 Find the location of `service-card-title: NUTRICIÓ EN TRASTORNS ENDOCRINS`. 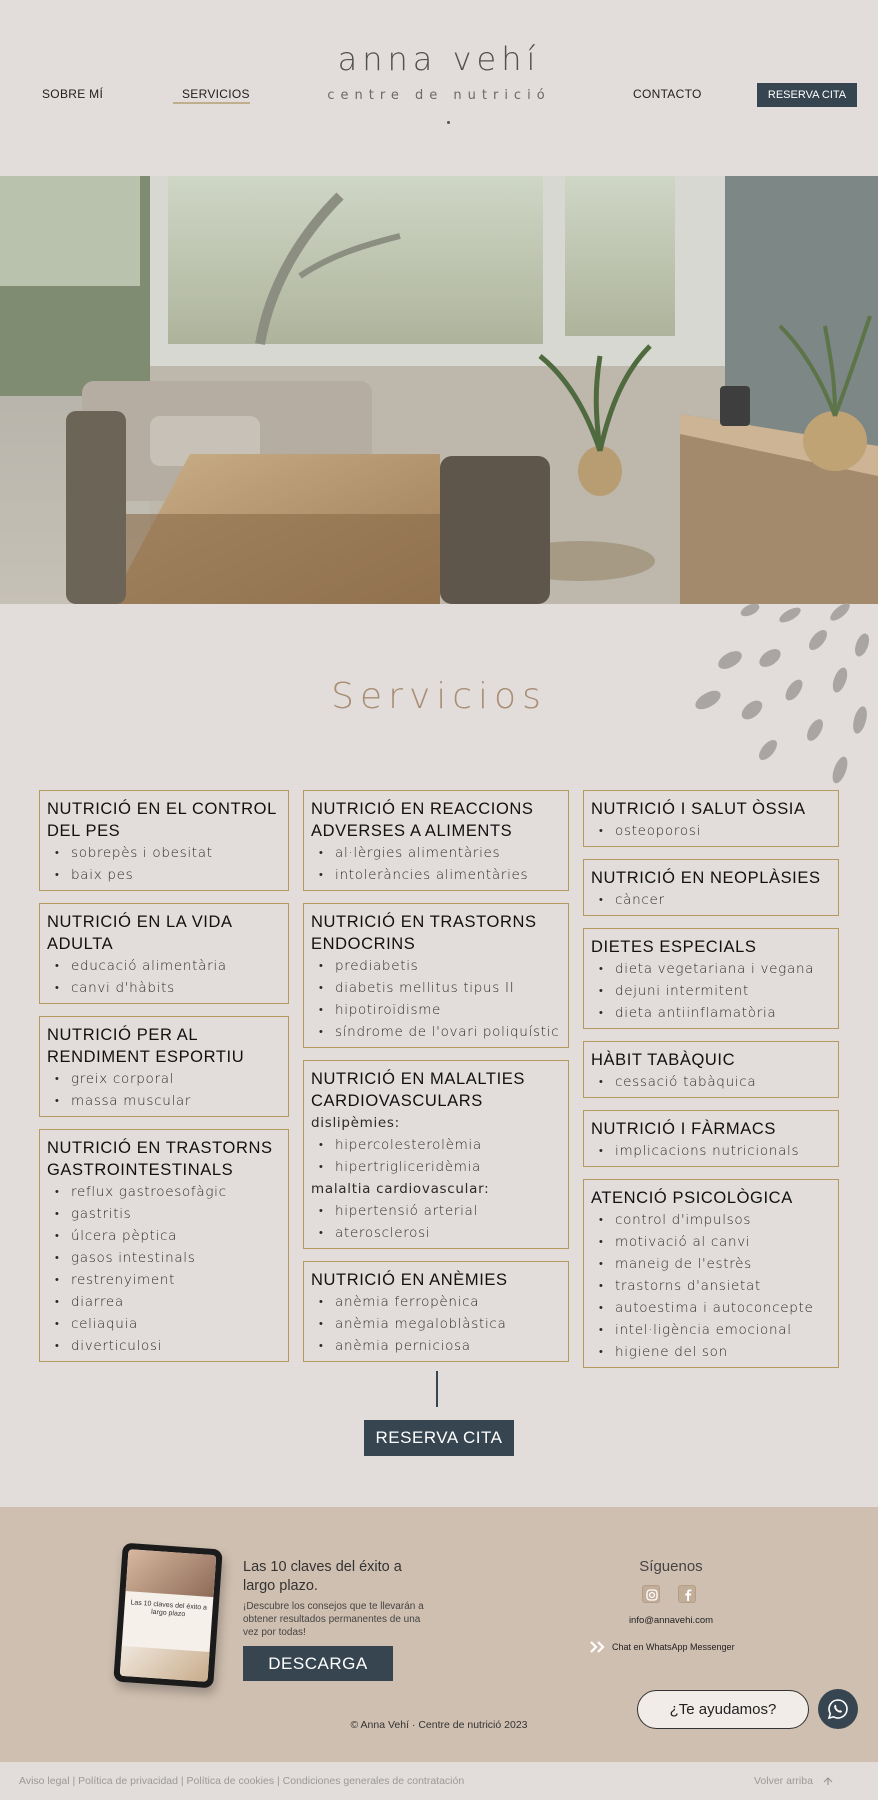

service-card-title: NUTRICIÓ EN TRASTORNS ENDOCRINS is located at coordinates (424, 933).